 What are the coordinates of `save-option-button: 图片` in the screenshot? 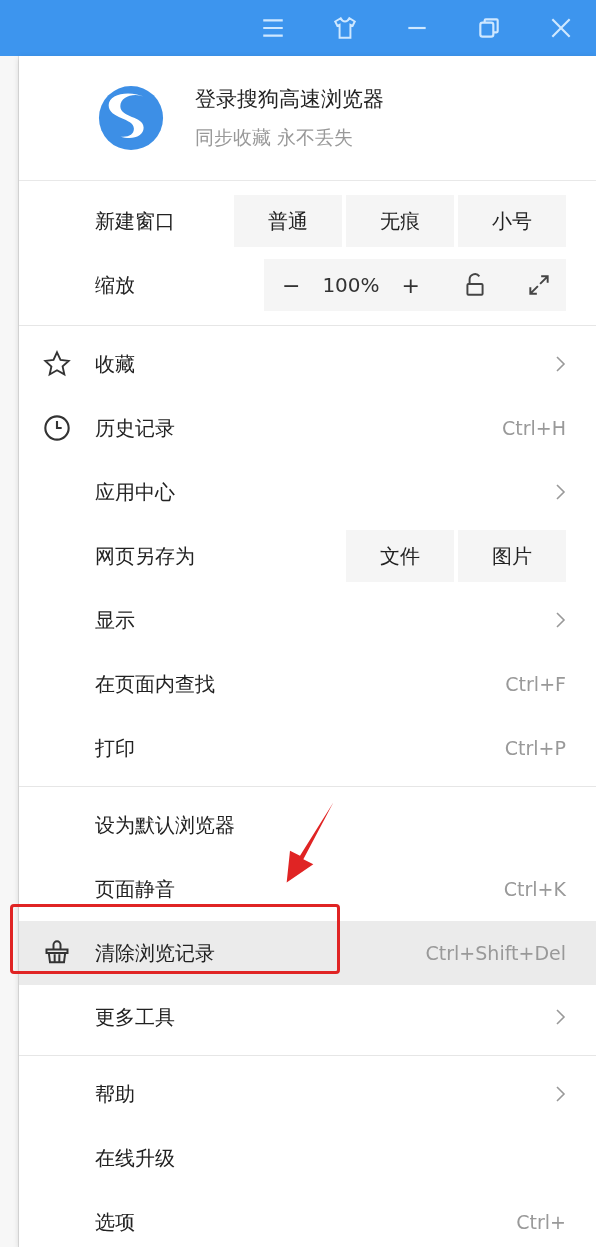 It's located at (512, 556).